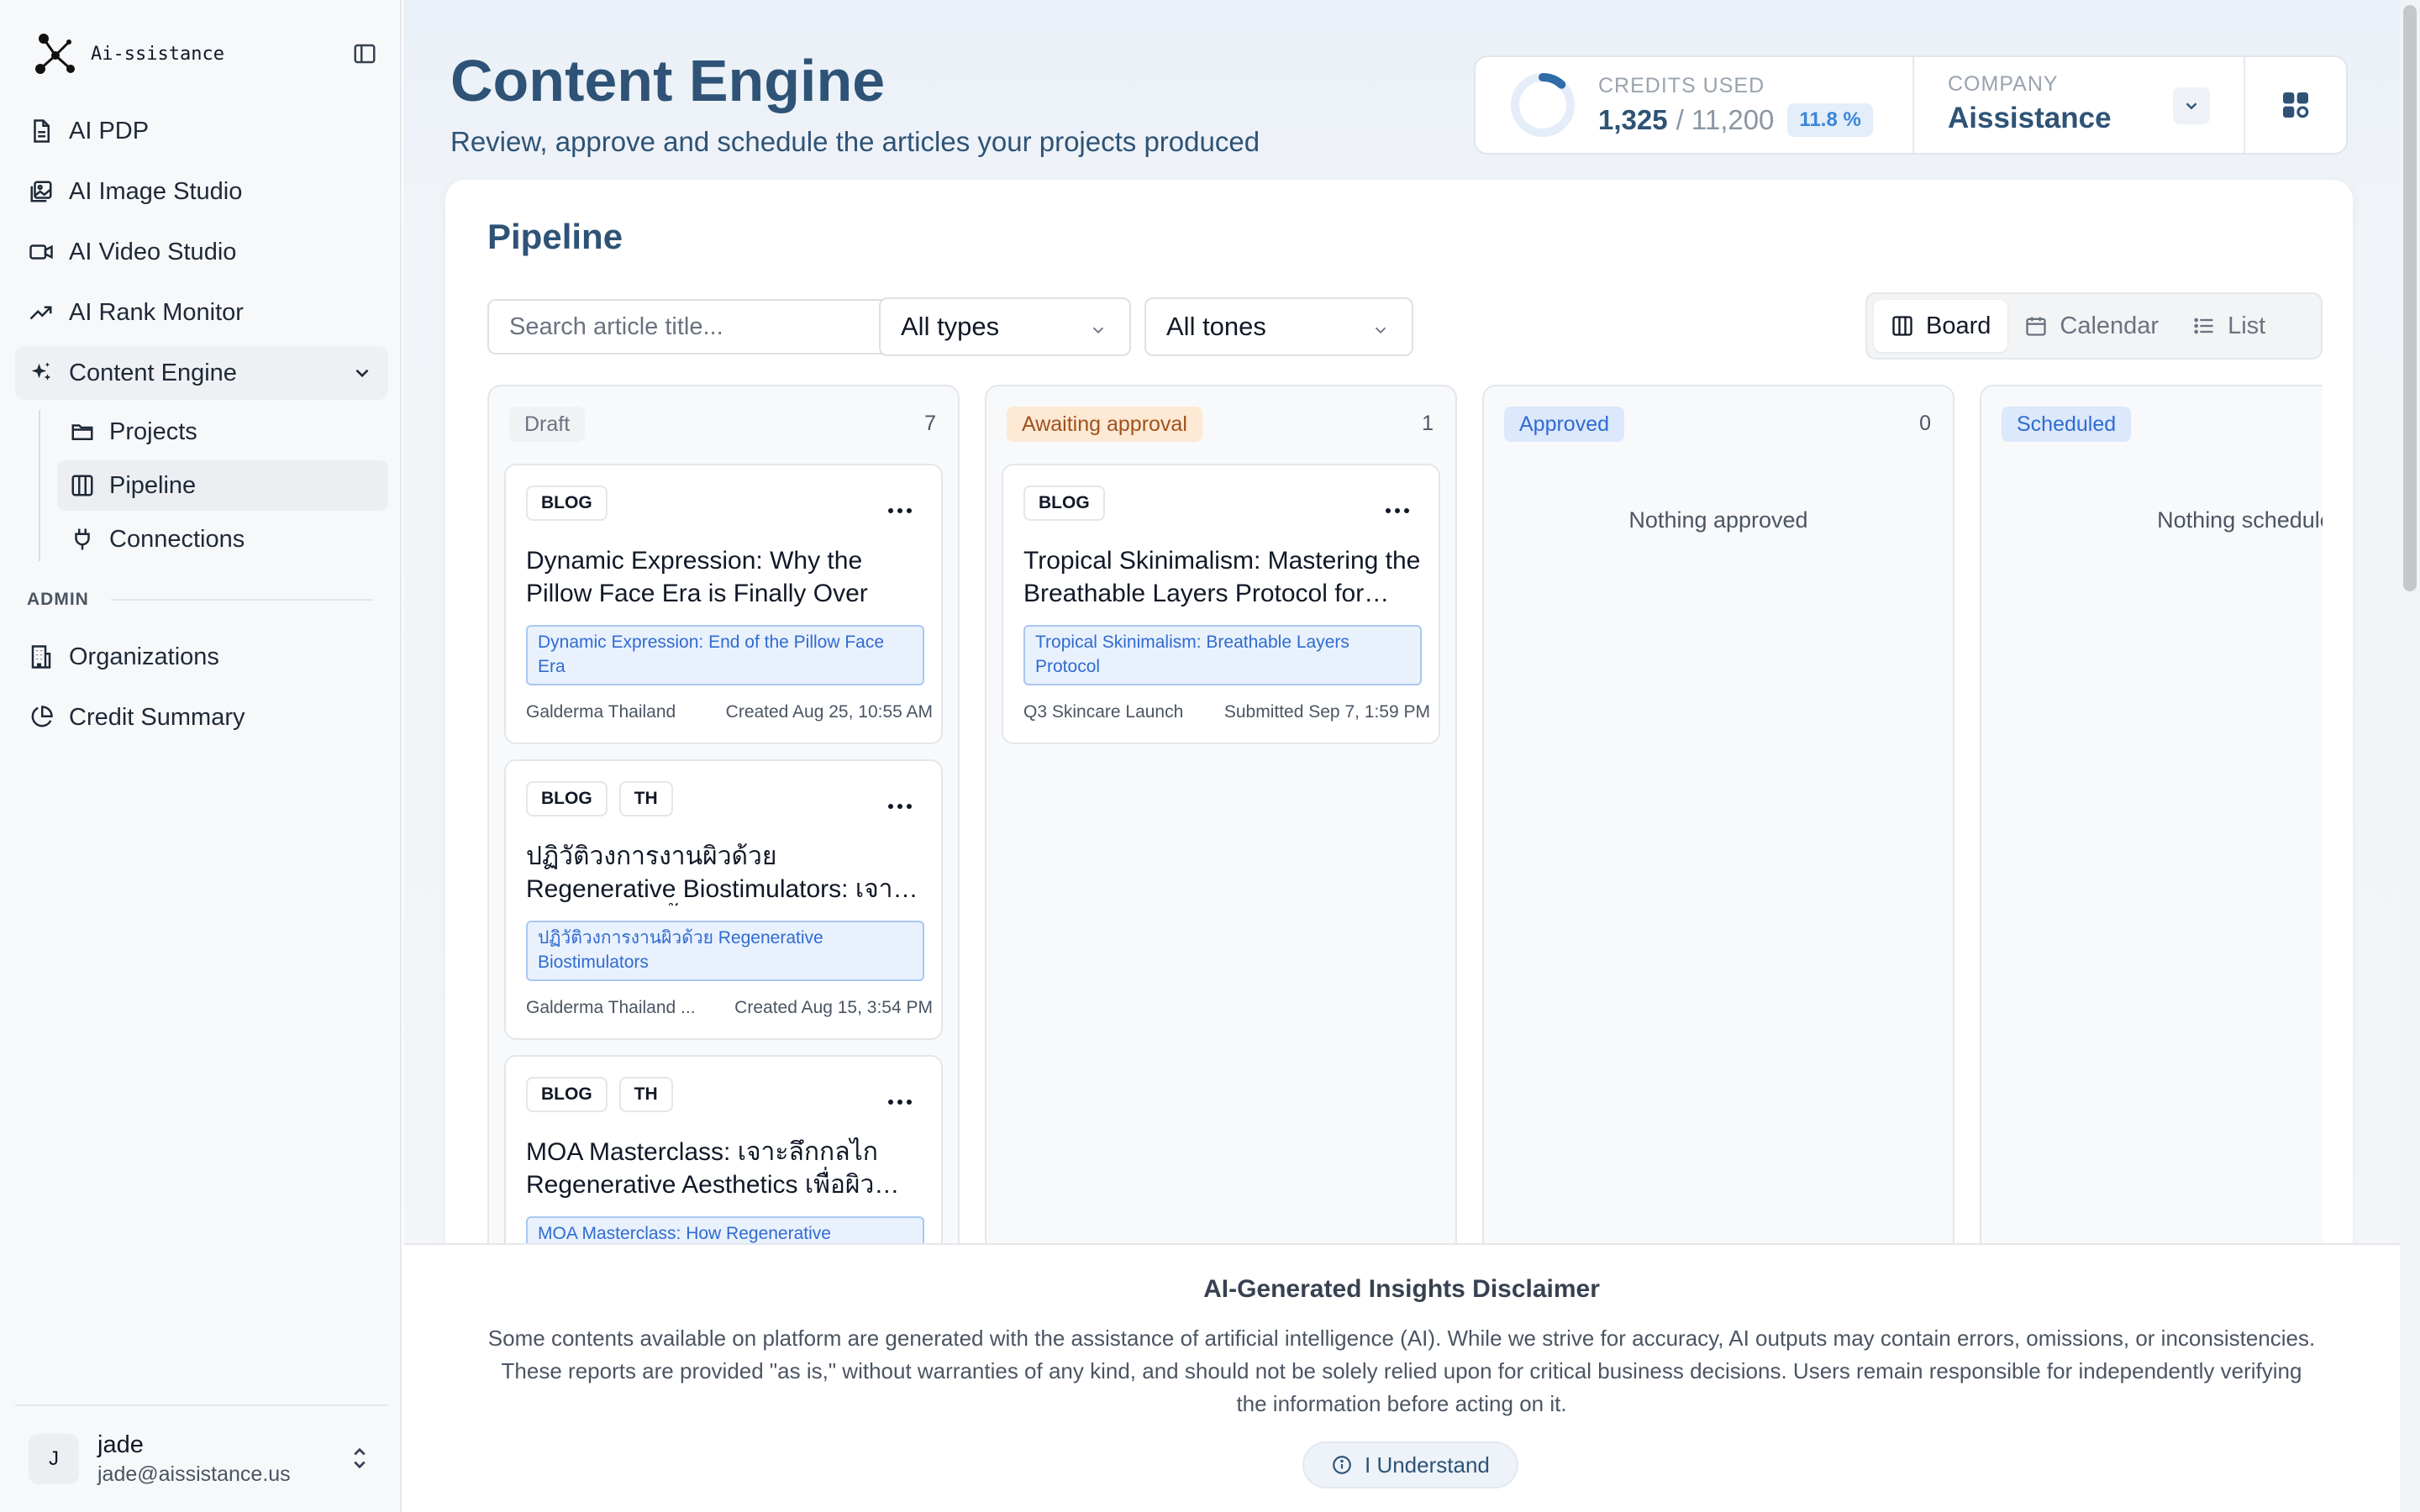 The width and height of the screenshot is (2420, 1512). Describe the element at coordinates (1543, 105) in the screenshot. I see `credits-progress-ring` at that location.